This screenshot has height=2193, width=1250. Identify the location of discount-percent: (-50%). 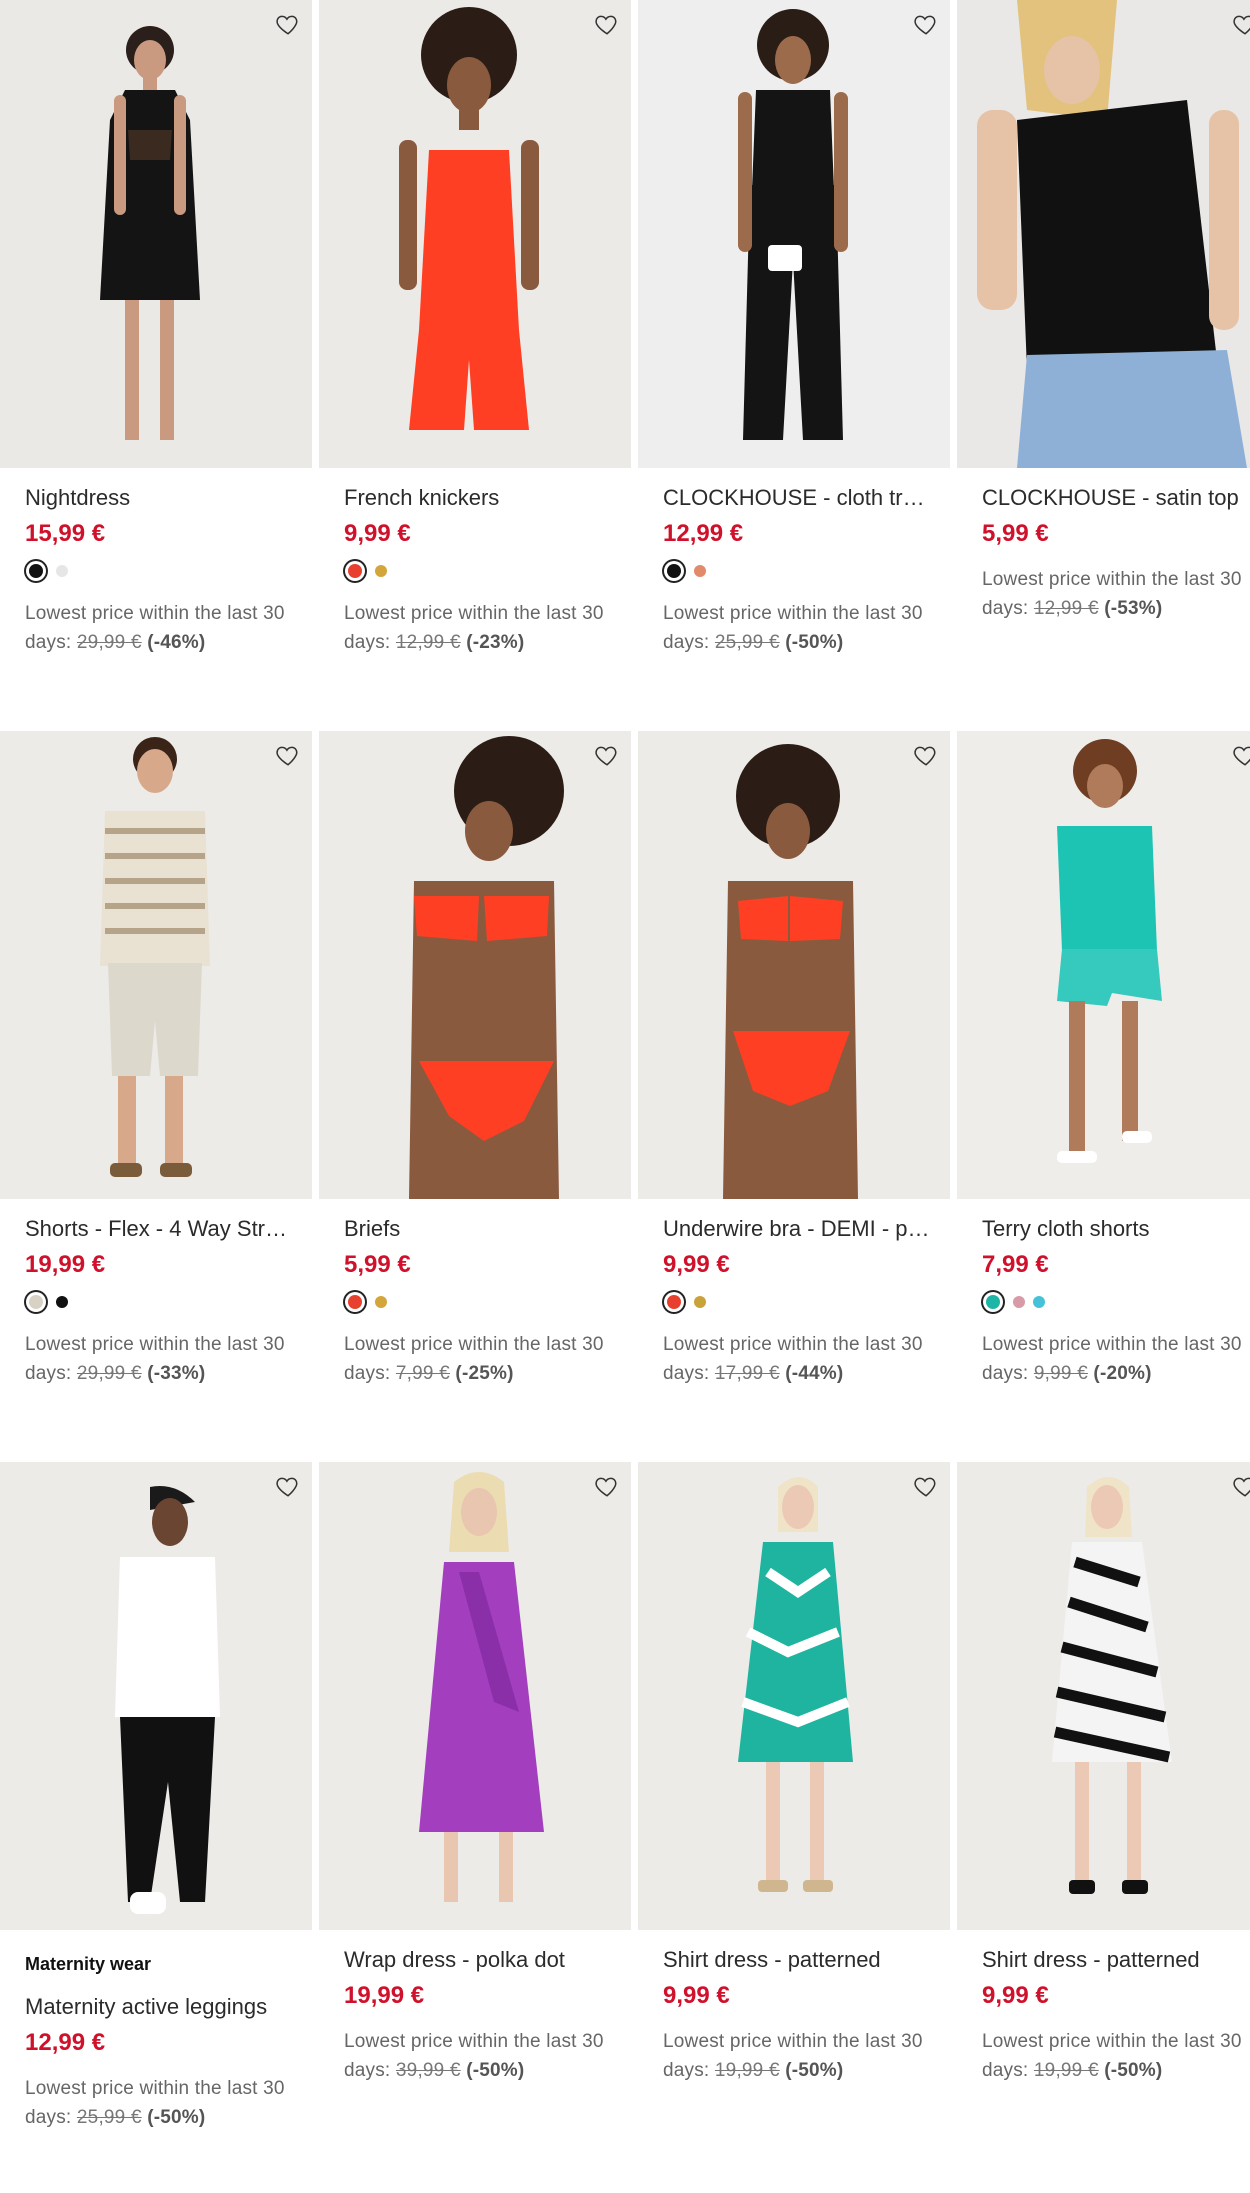
(495, 2070).